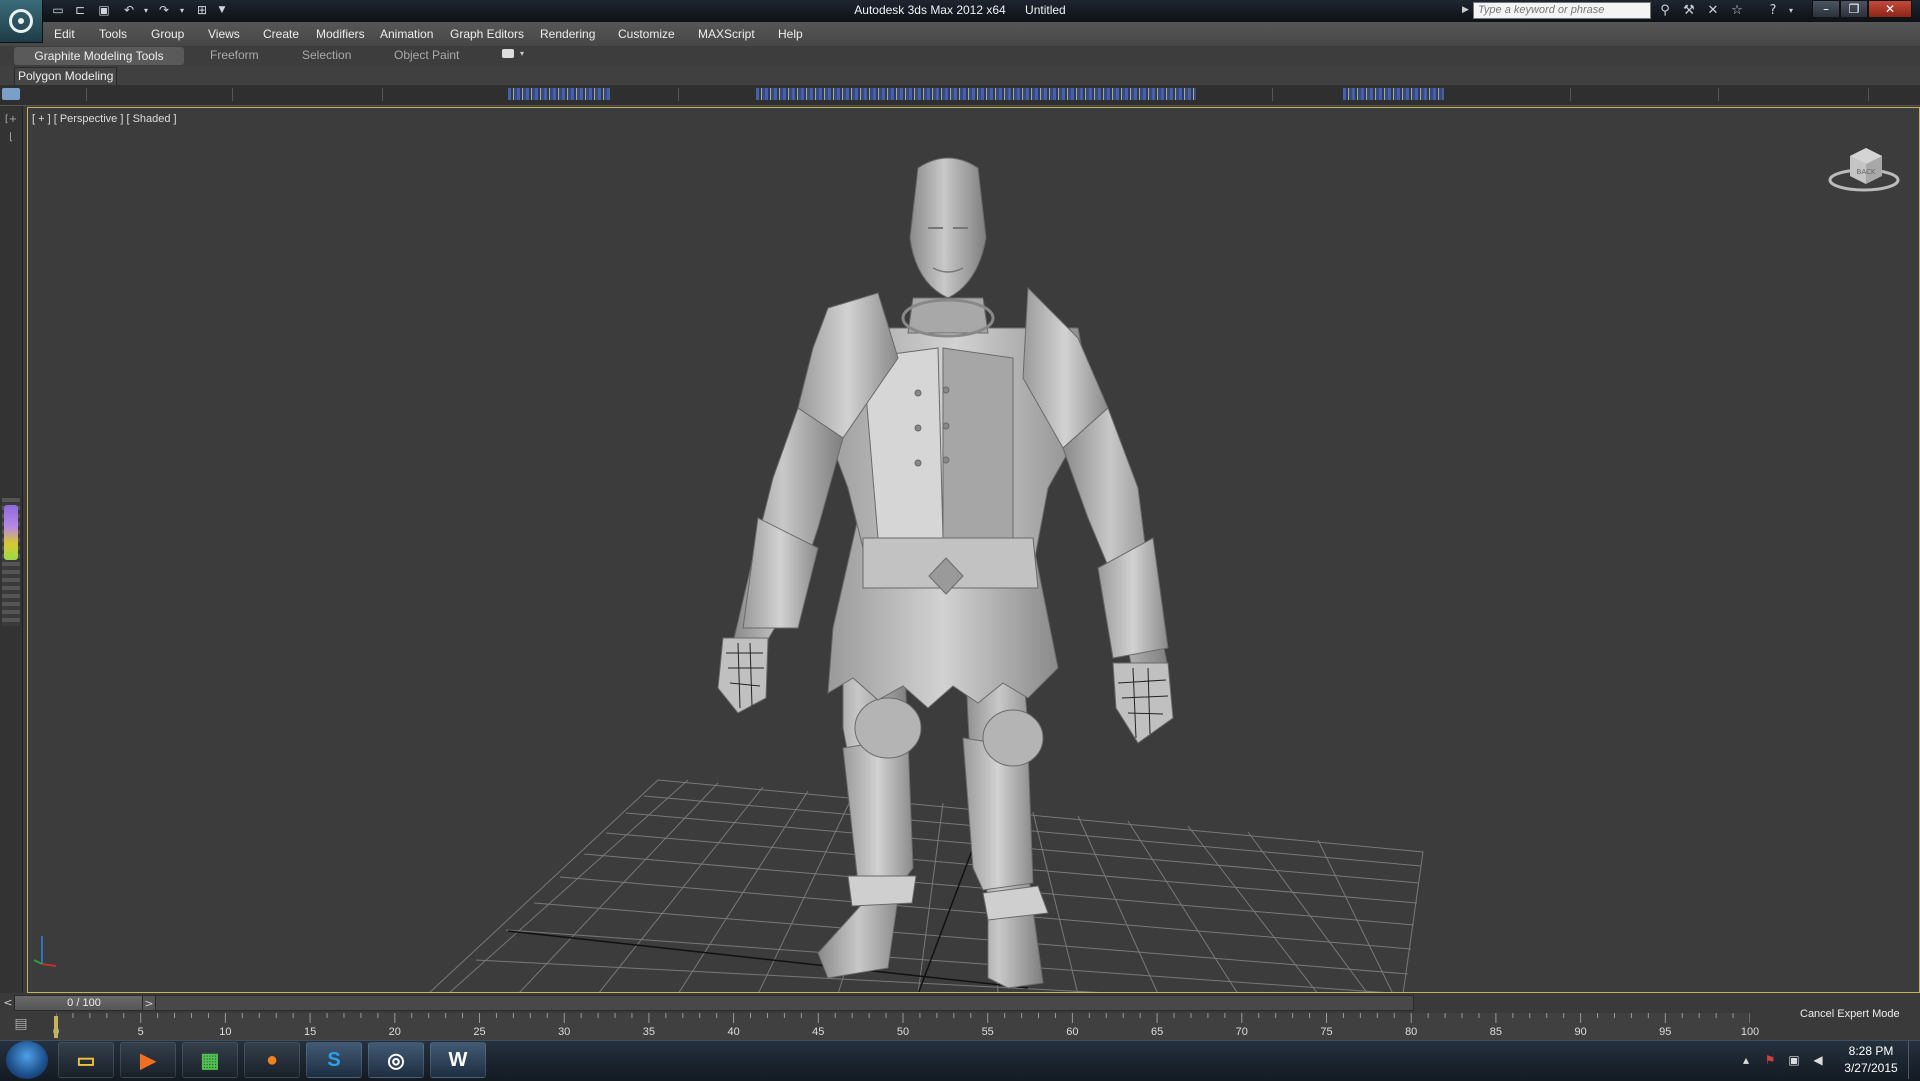 The height and width of the screenshot is (1081, 1920). I want to click on menu-help: Help, so click(790, 34).